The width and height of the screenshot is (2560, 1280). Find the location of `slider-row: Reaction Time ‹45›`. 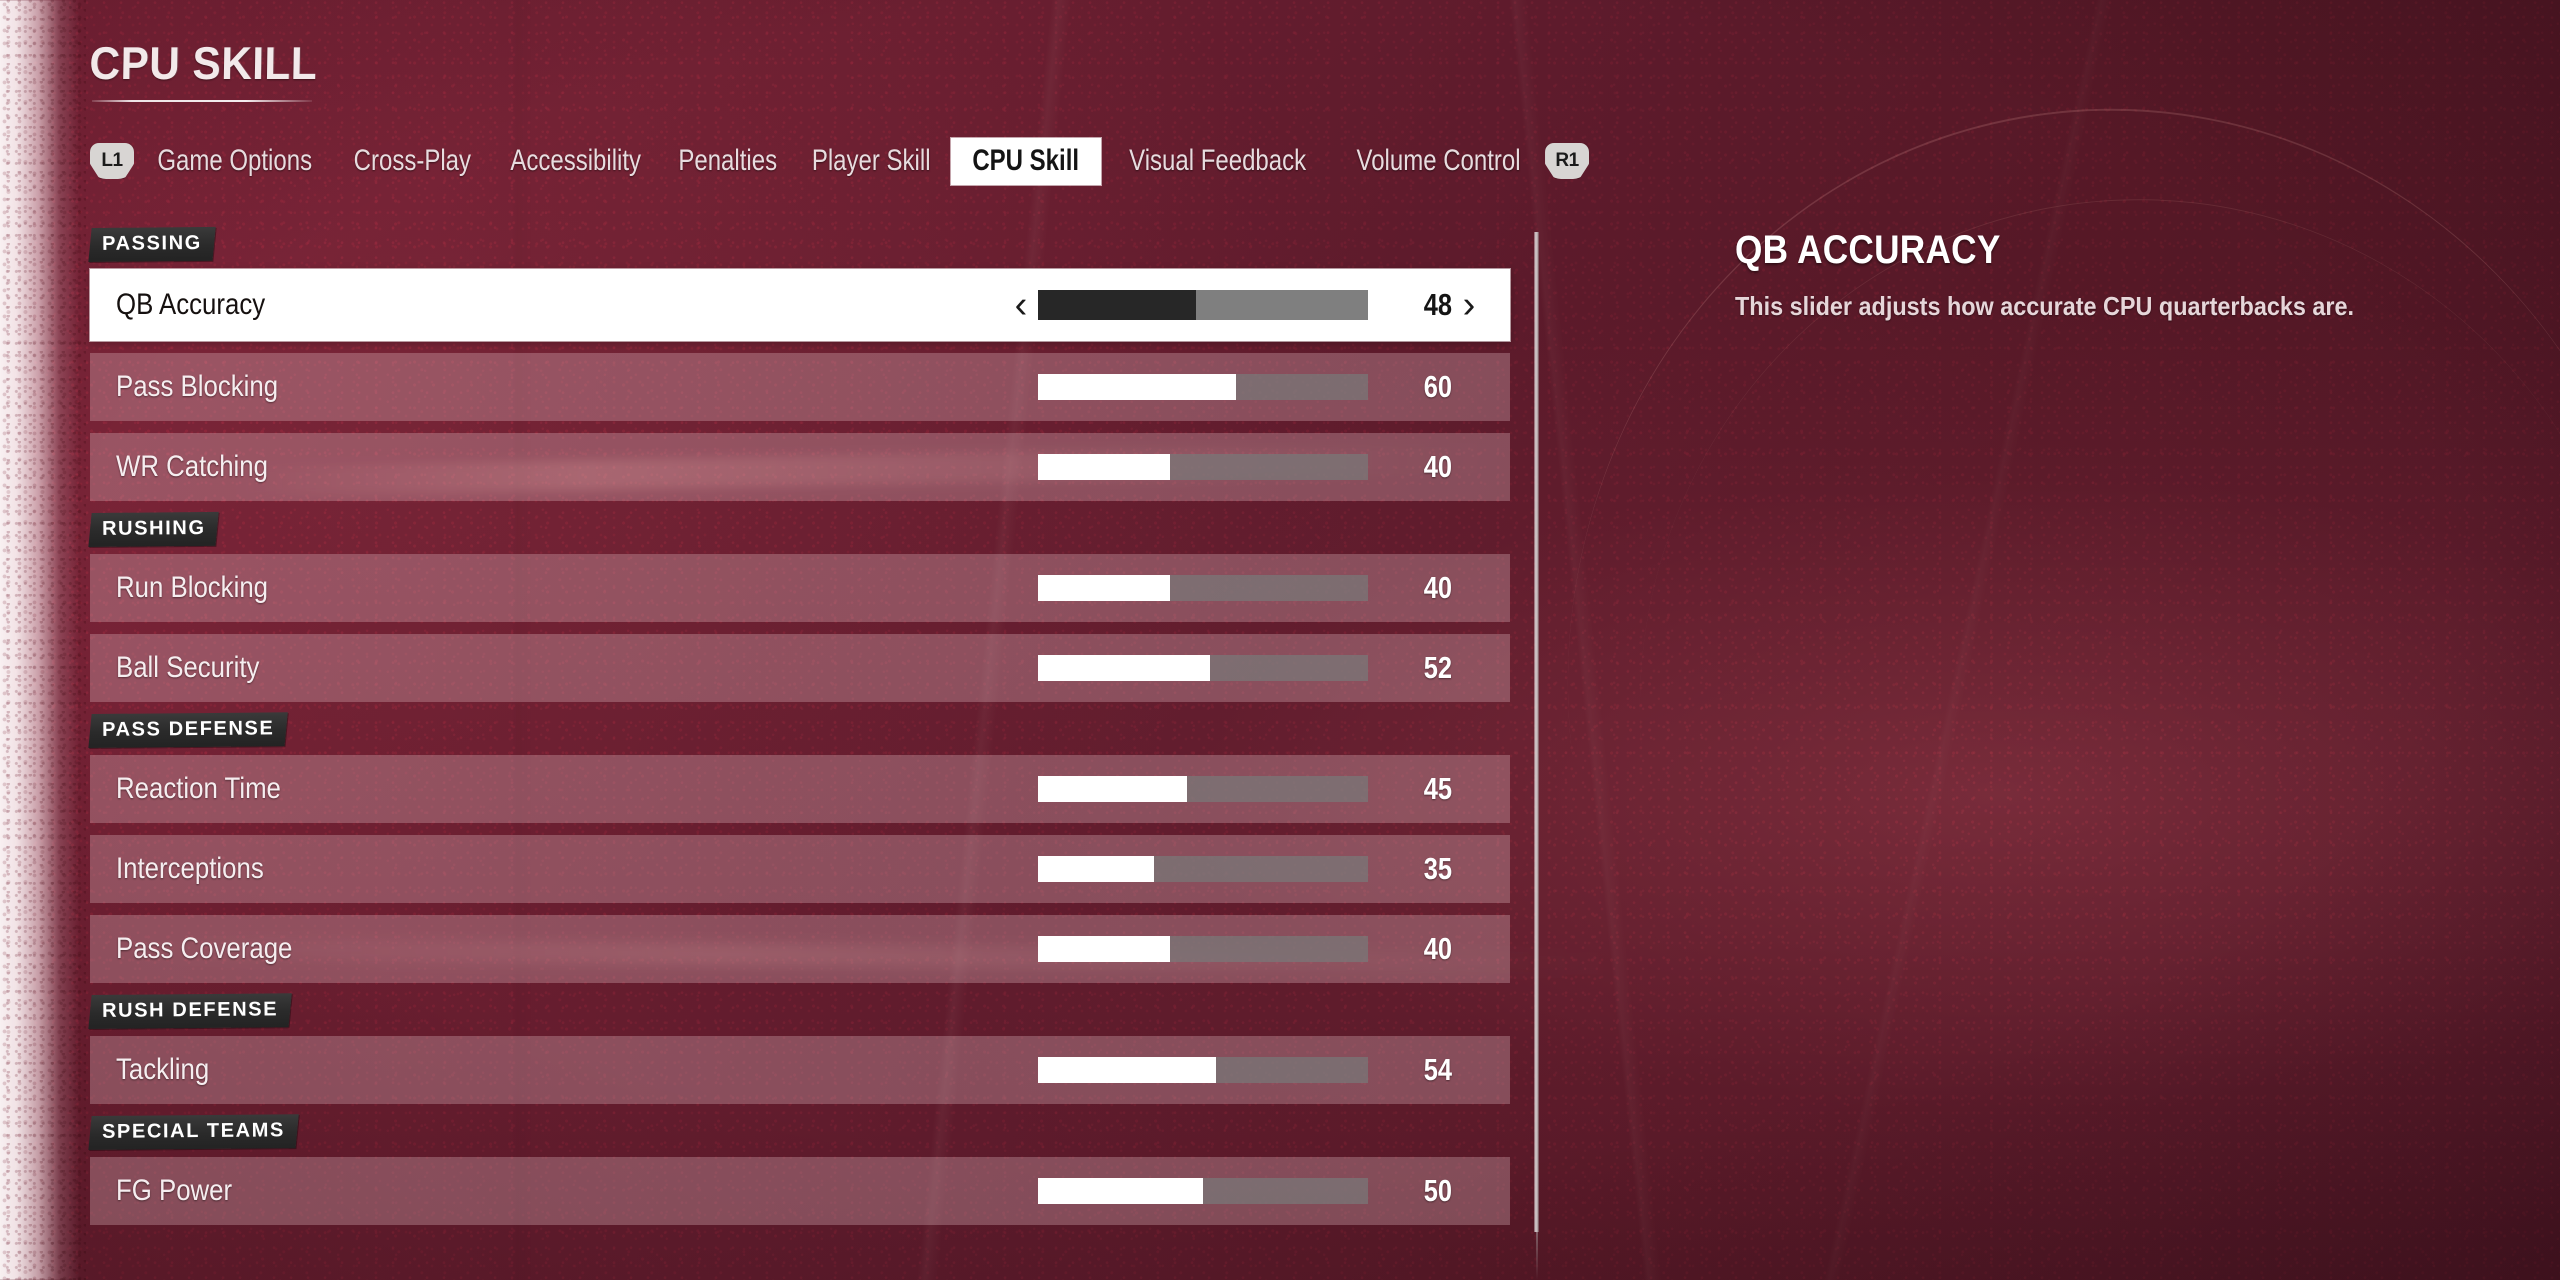

slider-row: Reaction Time ‹45› is located at coordinates (800, 789).